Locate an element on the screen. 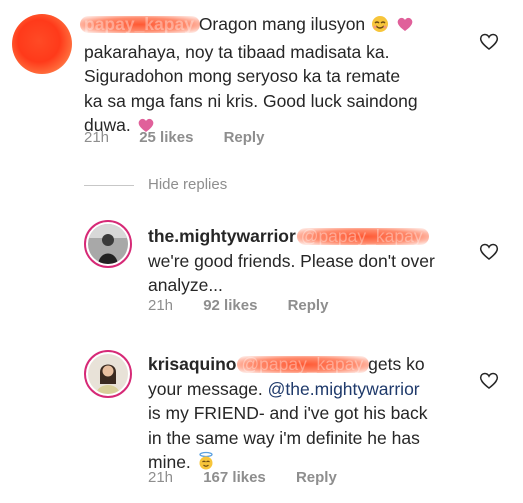  comment-line: is my FRIEND- and i've got his back is located at coordinates (288, 413).